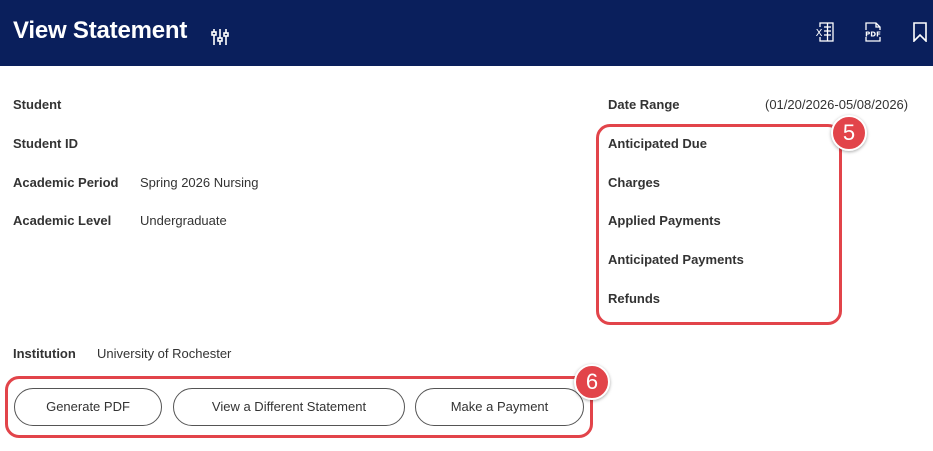 This screenshot has width=933, height=451. Describe the element at coordinates (592, 382) in the screenshot. I see `callout-badge-6: 6` at that location.